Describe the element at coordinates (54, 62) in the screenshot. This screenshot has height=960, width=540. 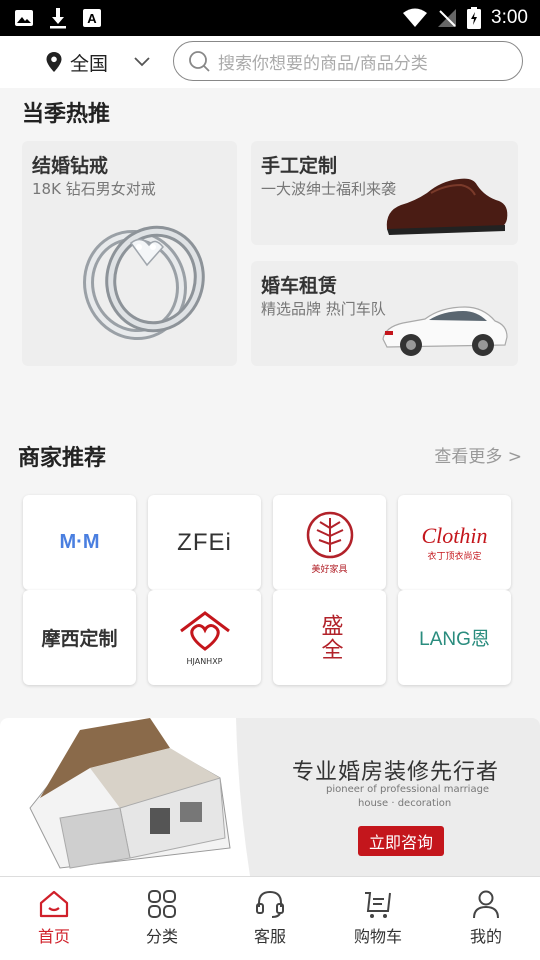
I see `location-pin-icon` at that location.